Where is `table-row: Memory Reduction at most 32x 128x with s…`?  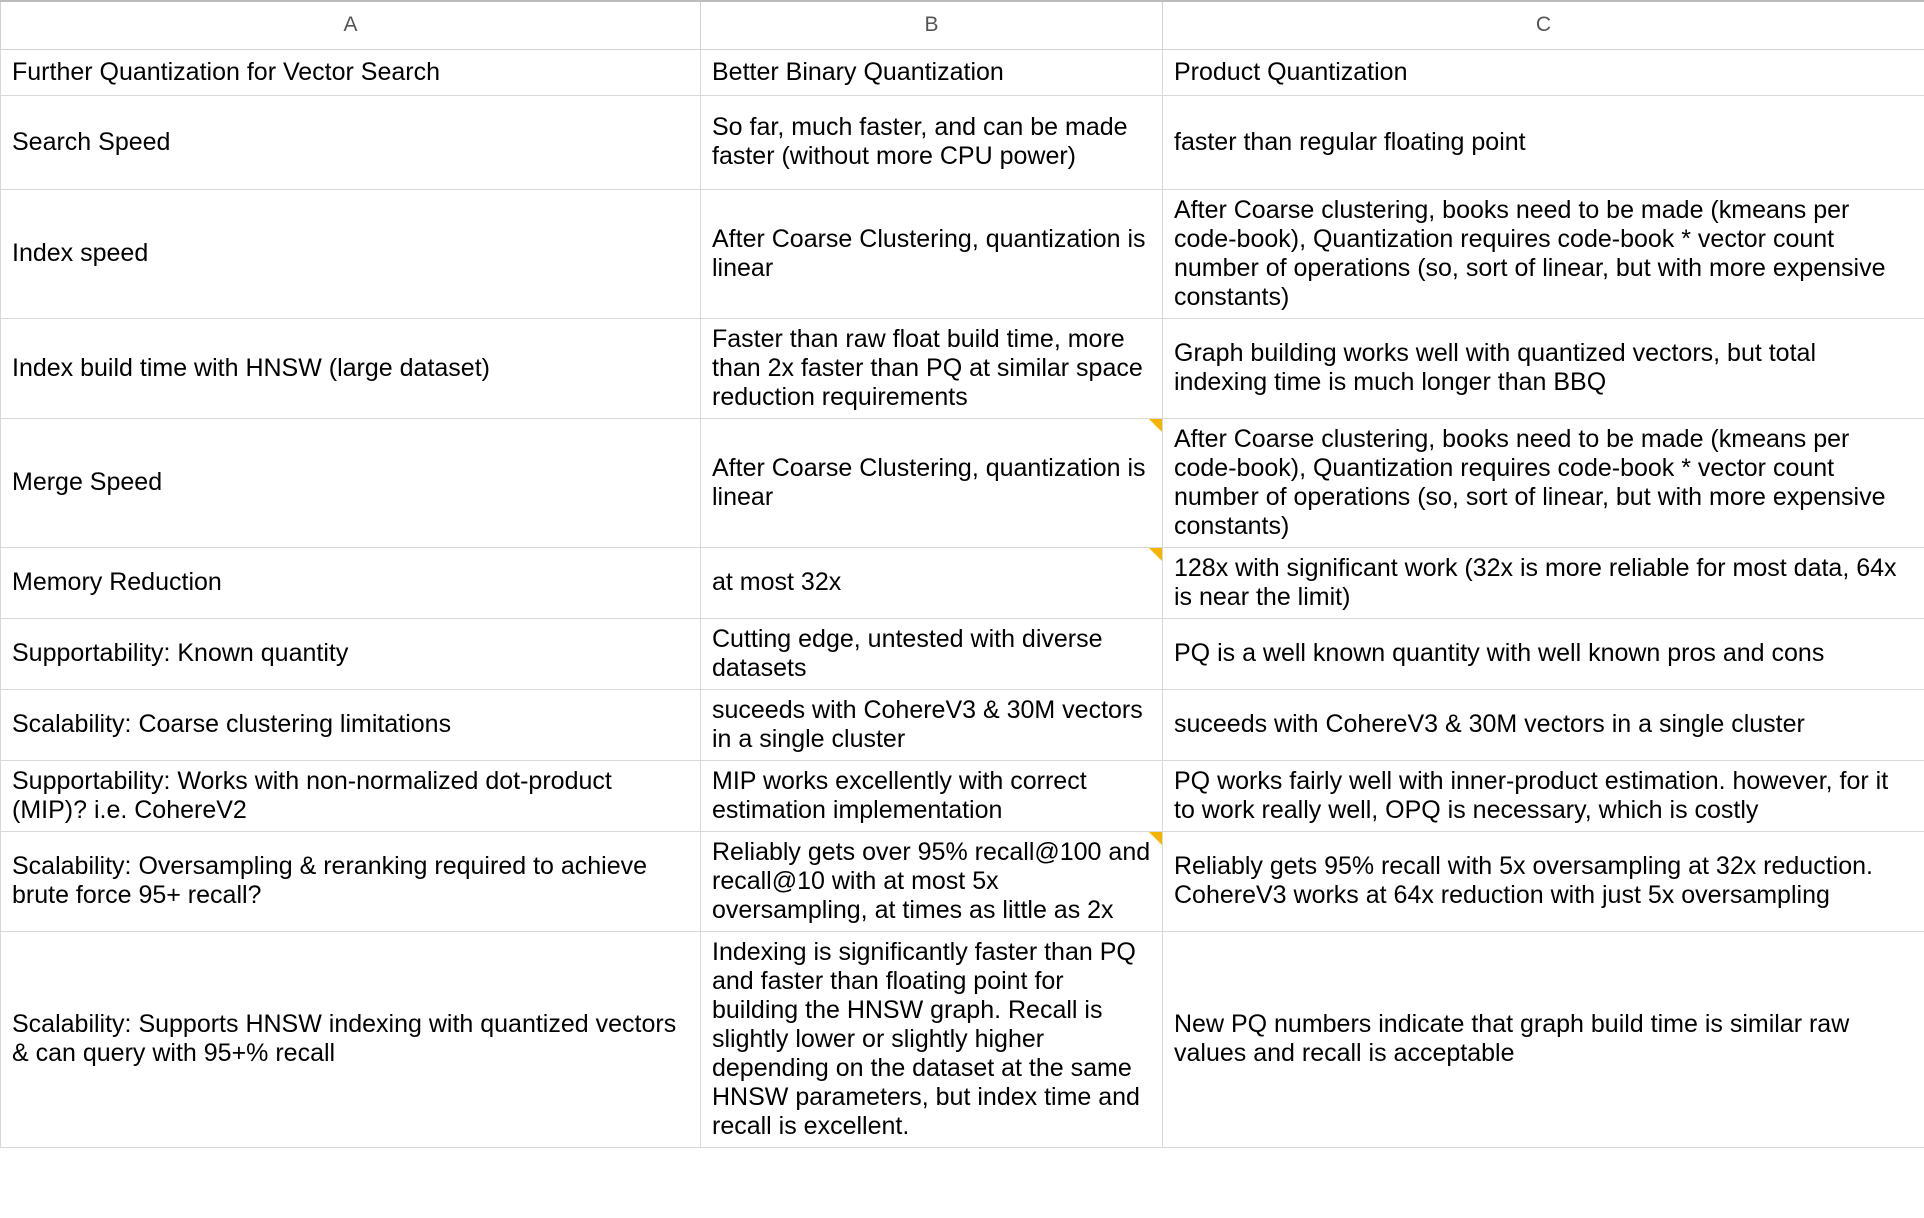 table-row: Memory Reduction at most 32x 128x with s… is located at coordinates (962, 582).